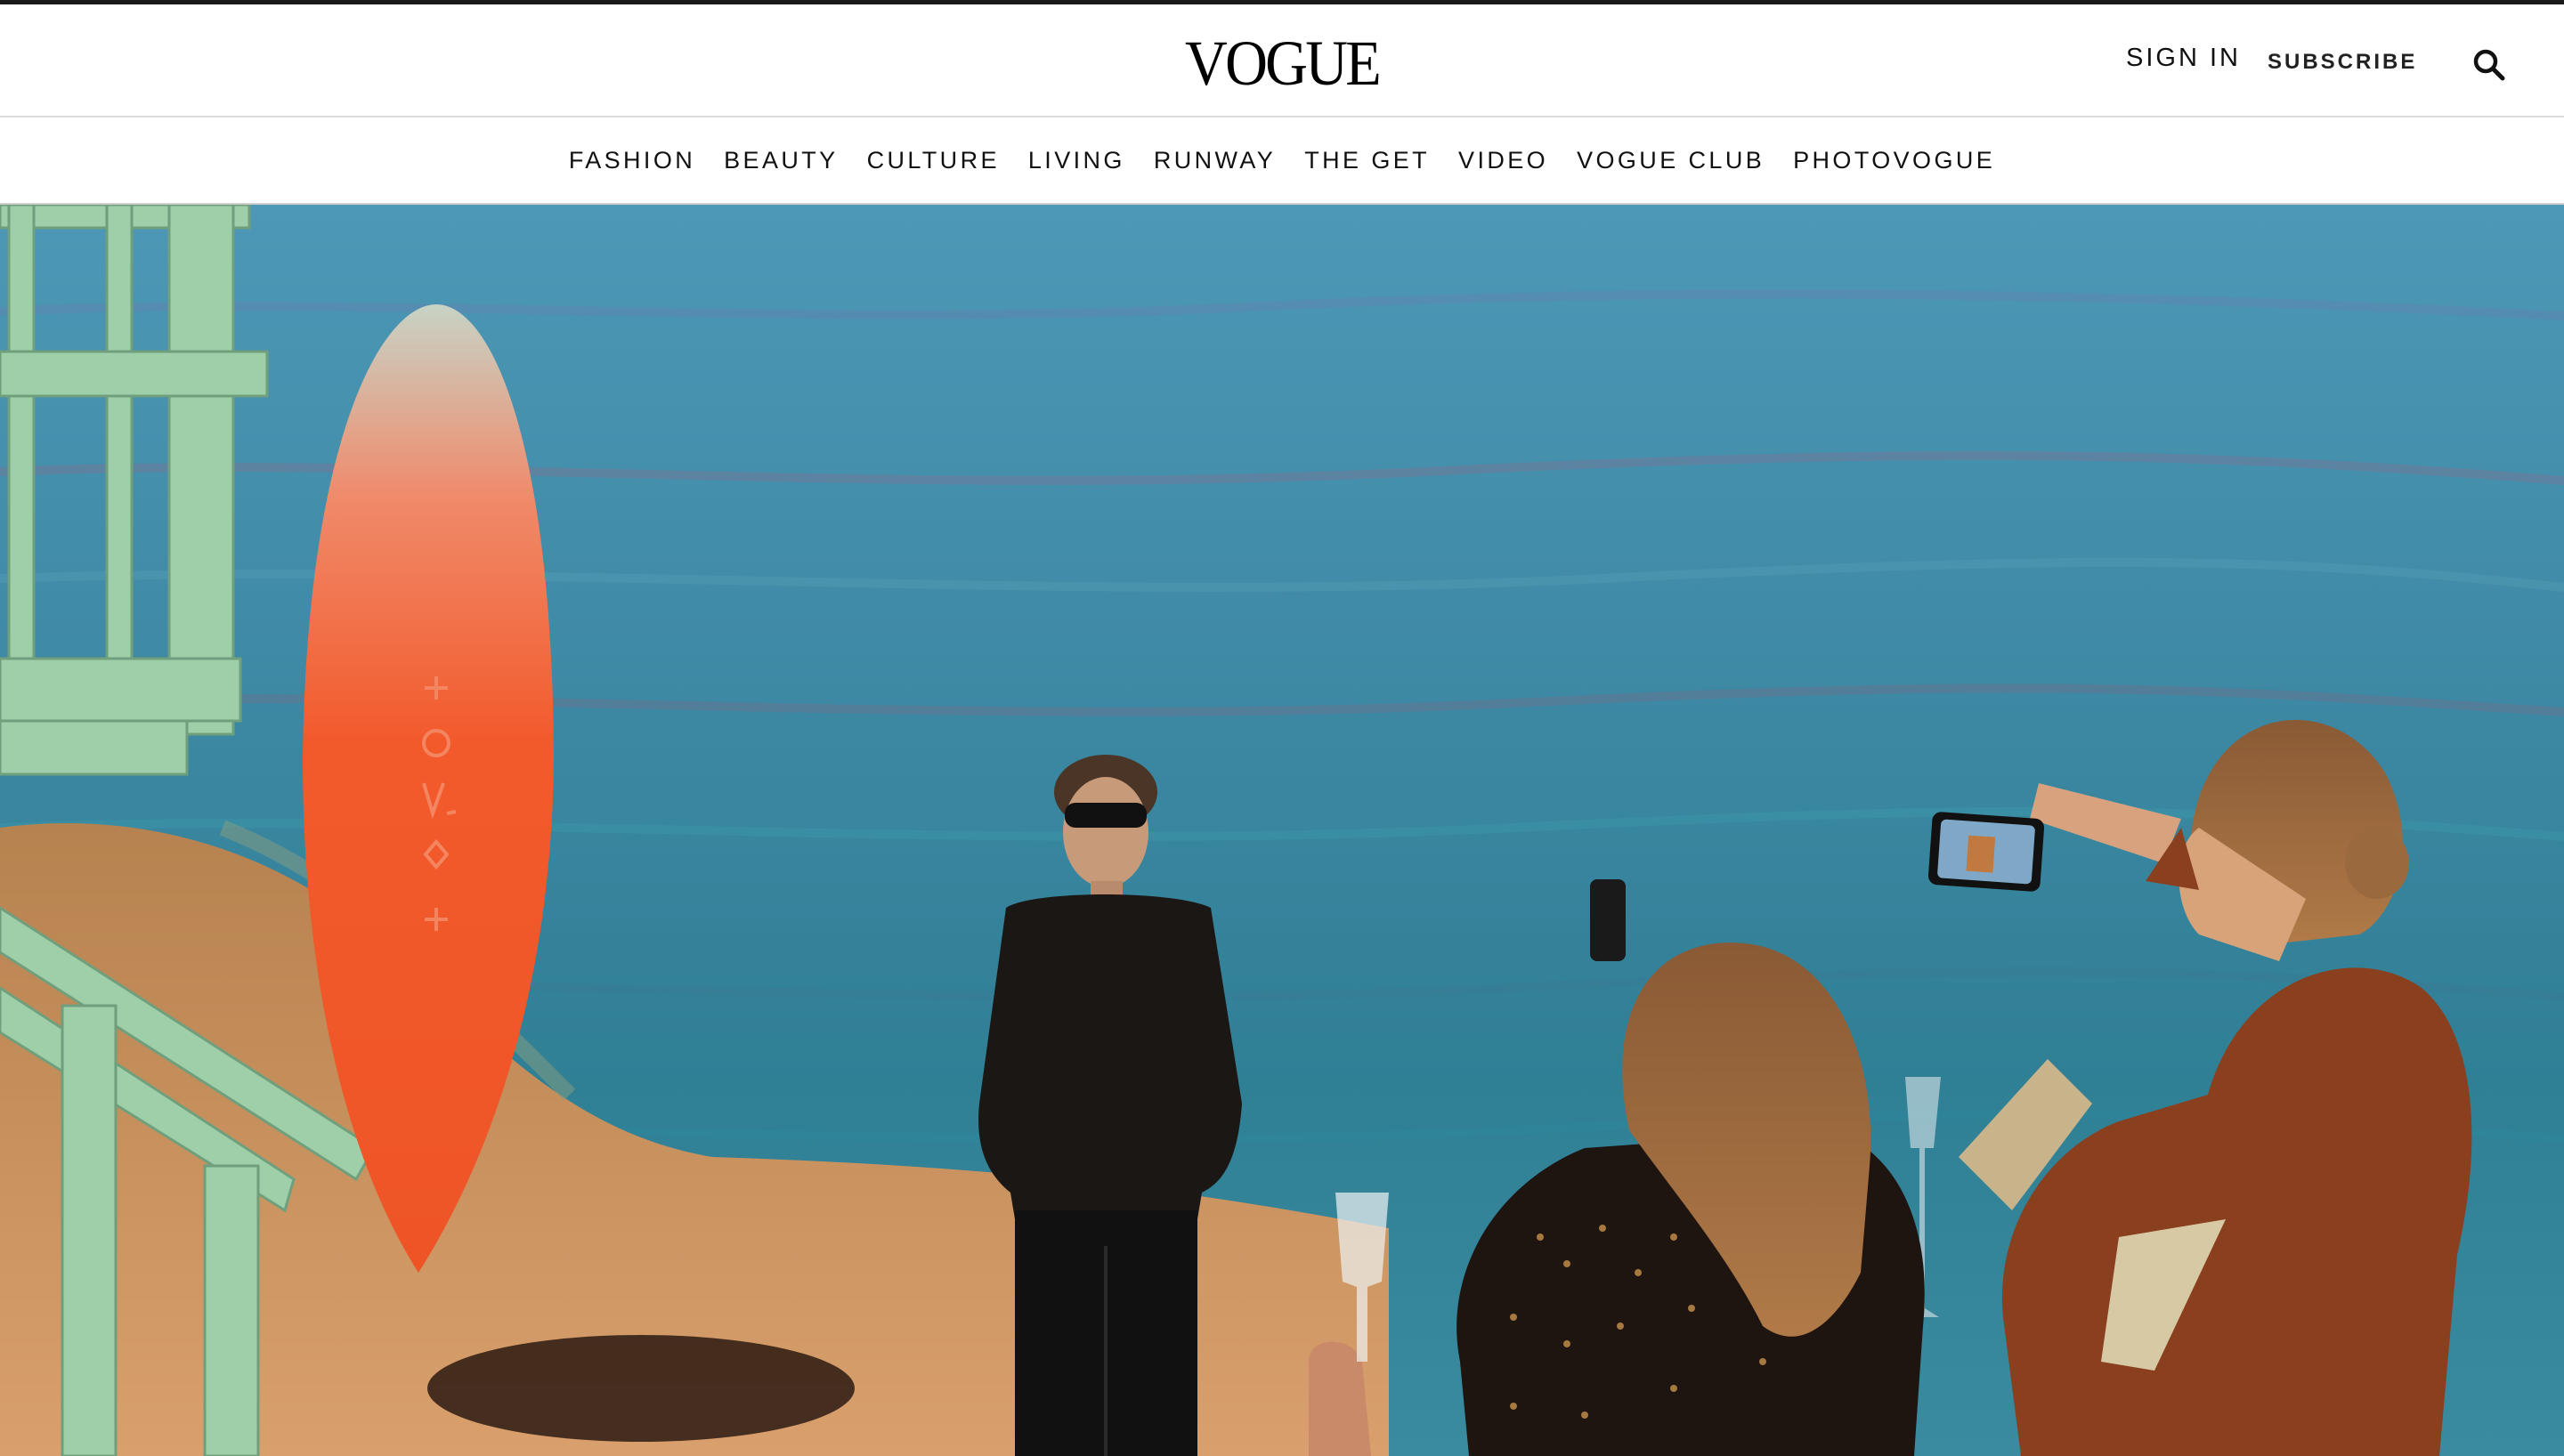 The image size is (2564, 1456). I want to click on nav-runway: RUNWAY, so click(1215, 160).